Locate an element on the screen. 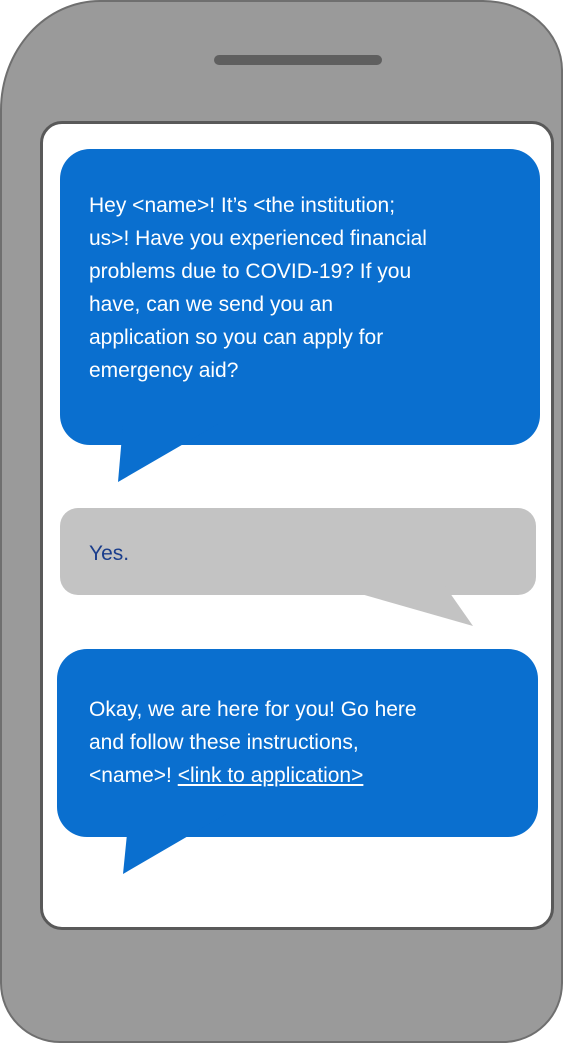 The height and width of the screenshot is (1043, 563). message-bubble-1-tail is located at coordinates (168, 453).